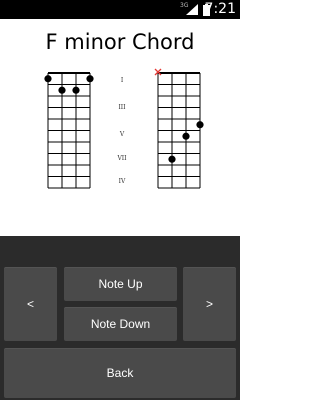 The width and height of the screenshot is (320, 400). Describe the element at coordinates (122, 181) in the screenshot. I see `fret-marker-4: IV` at that location.